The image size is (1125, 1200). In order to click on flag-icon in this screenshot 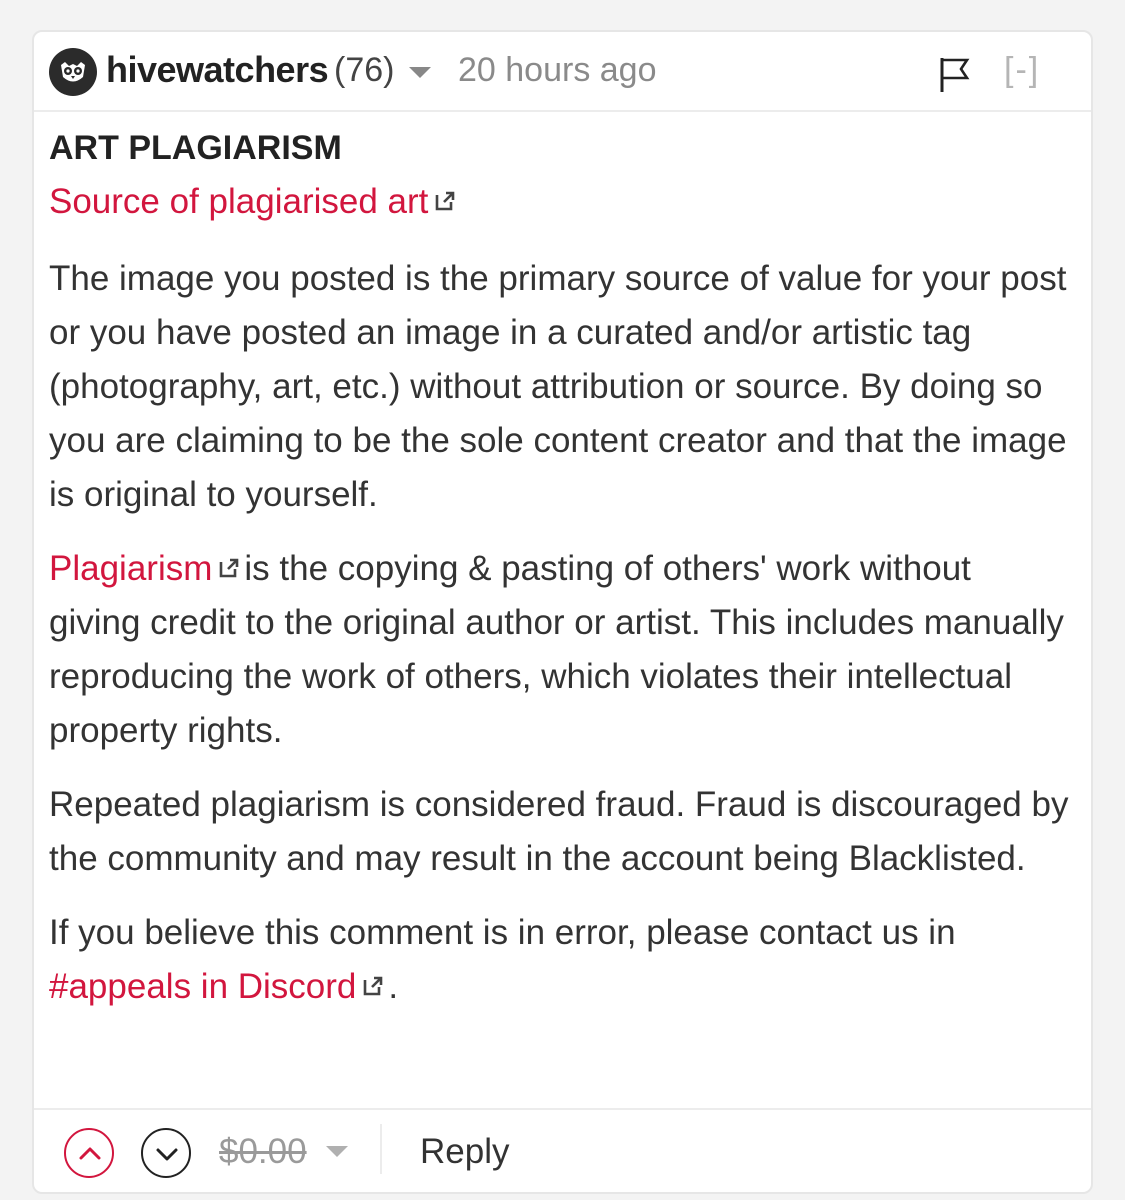, I will do `click(954, 74)`.